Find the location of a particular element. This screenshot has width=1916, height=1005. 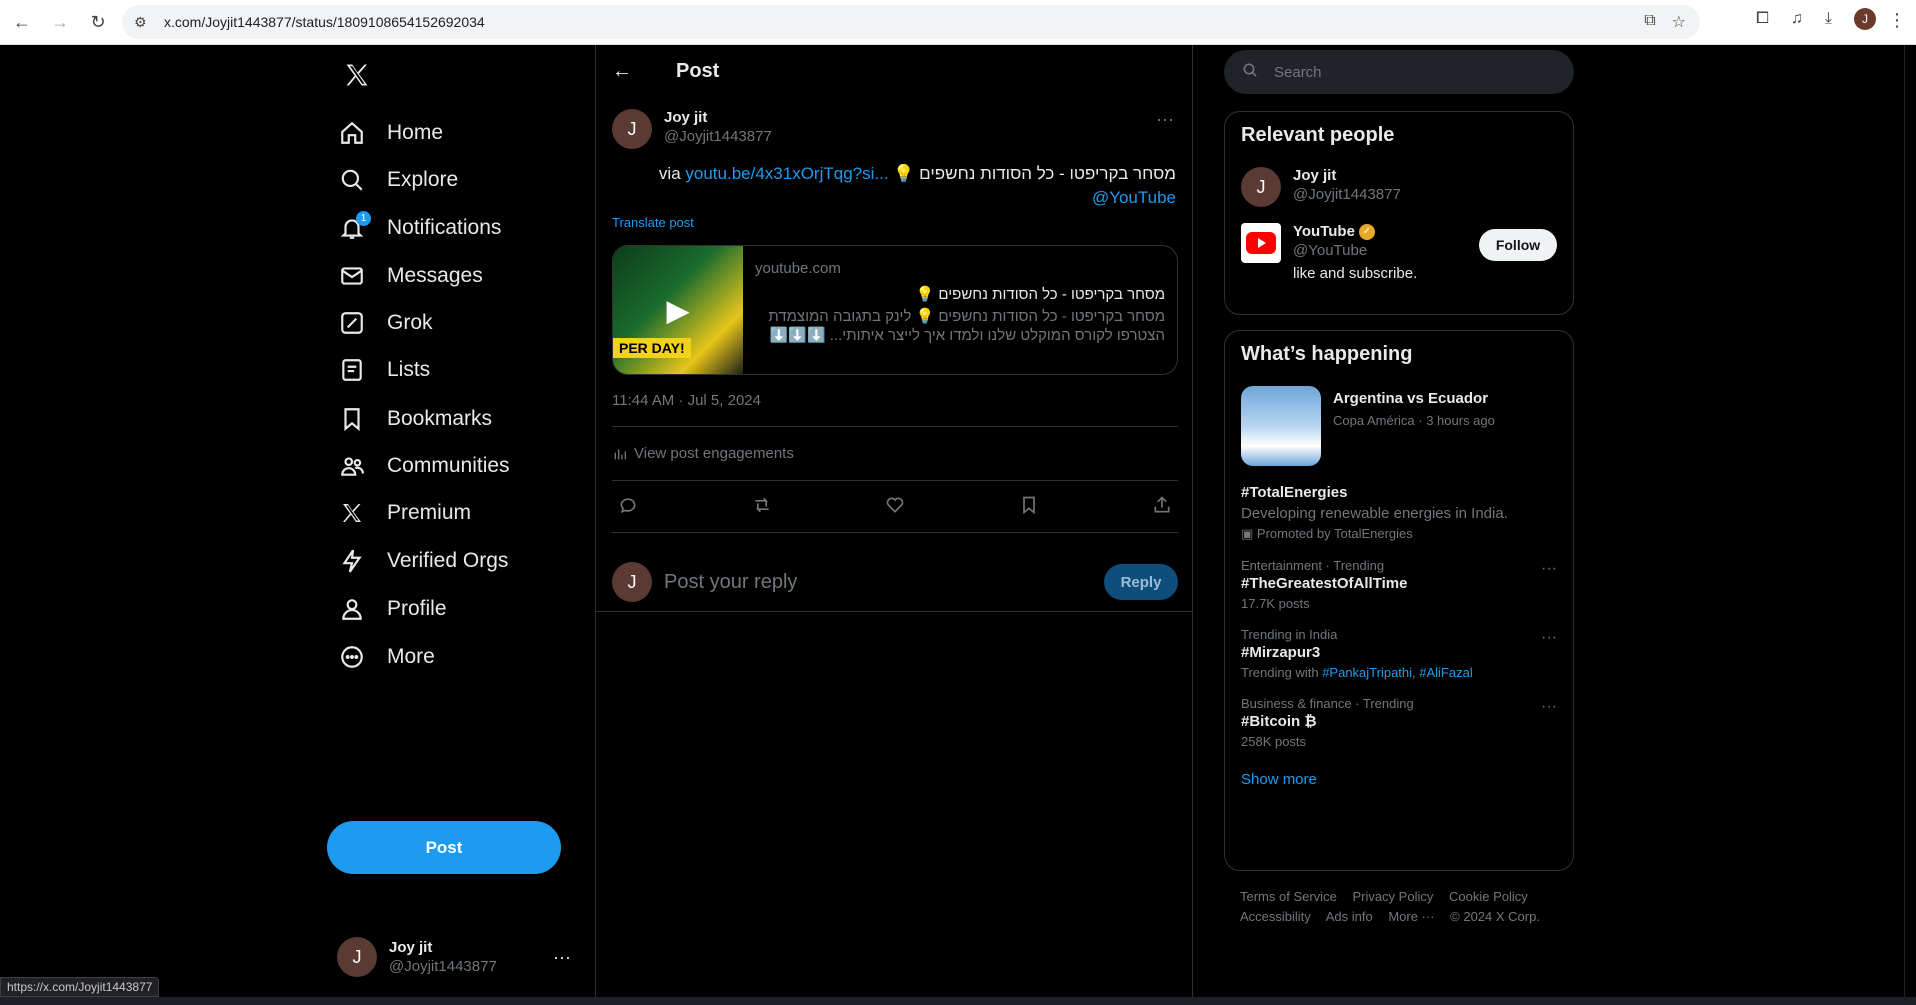

account-switcher: J Joy jit @Joyjit1443877 ··· is located at coordinates (454, 957).